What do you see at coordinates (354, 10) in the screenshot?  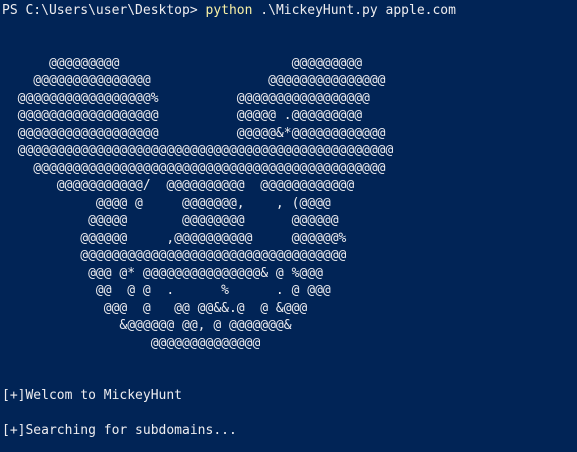 I see `command-args: .\MickeyHunt.py apple.com` at bounding box center [354, 10].